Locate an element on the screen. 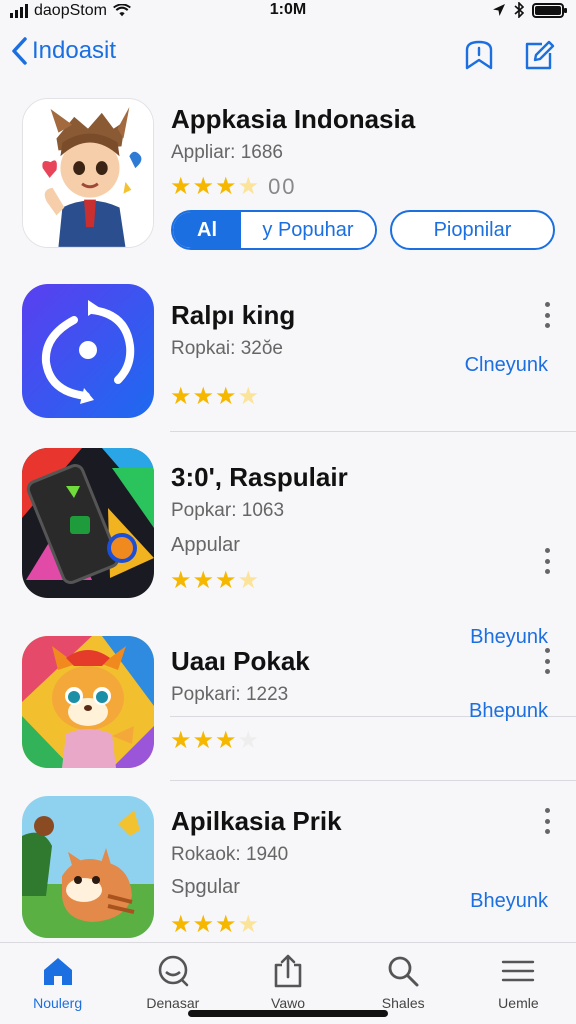 The width and height of the screenshot is (576, 1024). search-icon is located at coordinates (403, 971).